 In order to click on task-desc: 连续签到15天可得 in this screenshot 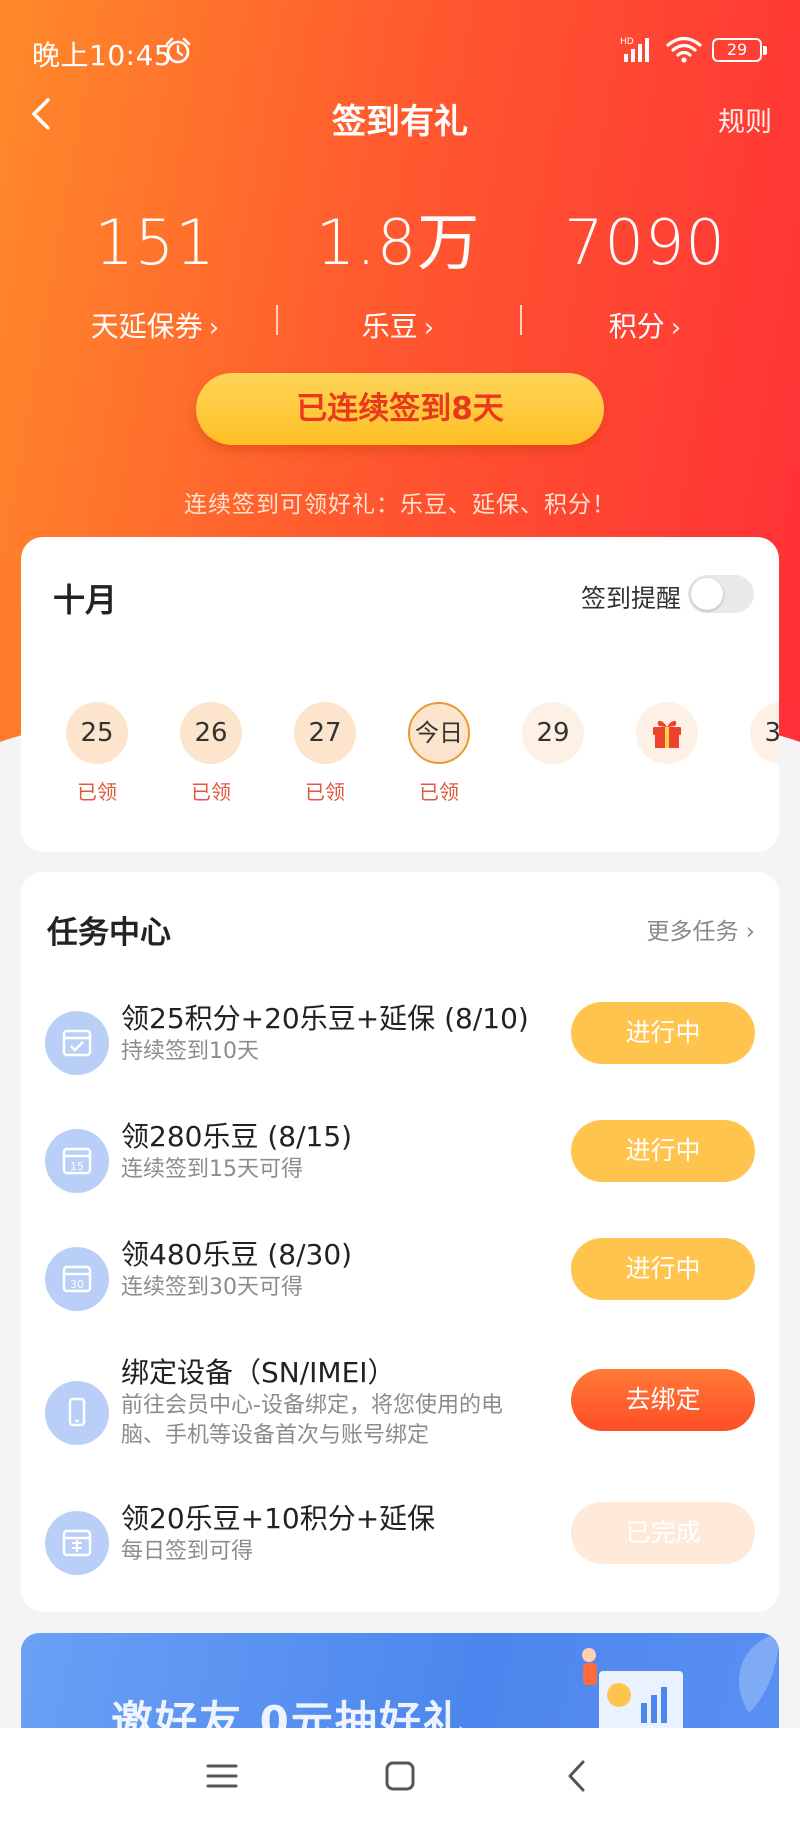, I will do `click(212, 1169)`.